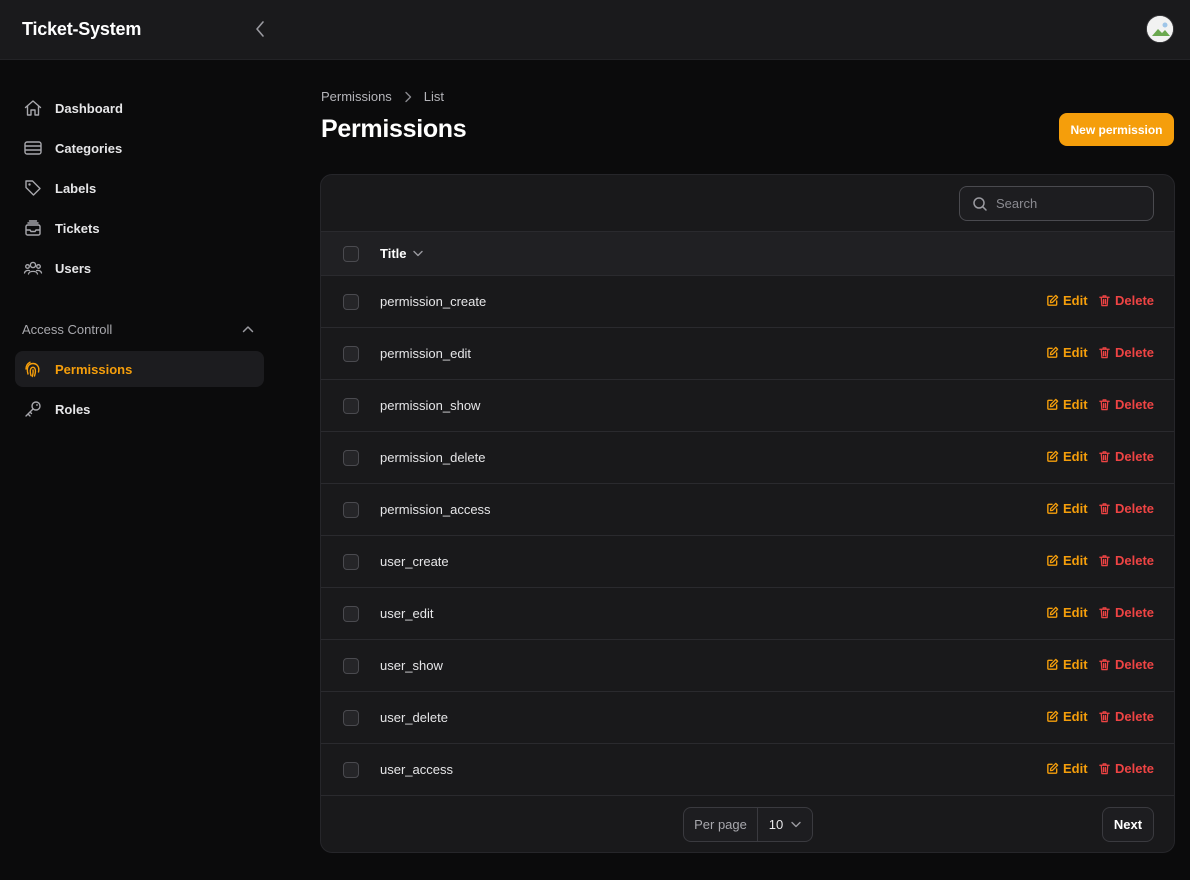 This screenshot has width=1190, height=880. Describe the element at coordinates (434, 96) in the screenshot. I see `breadcrumb-item-list: List` at that location.